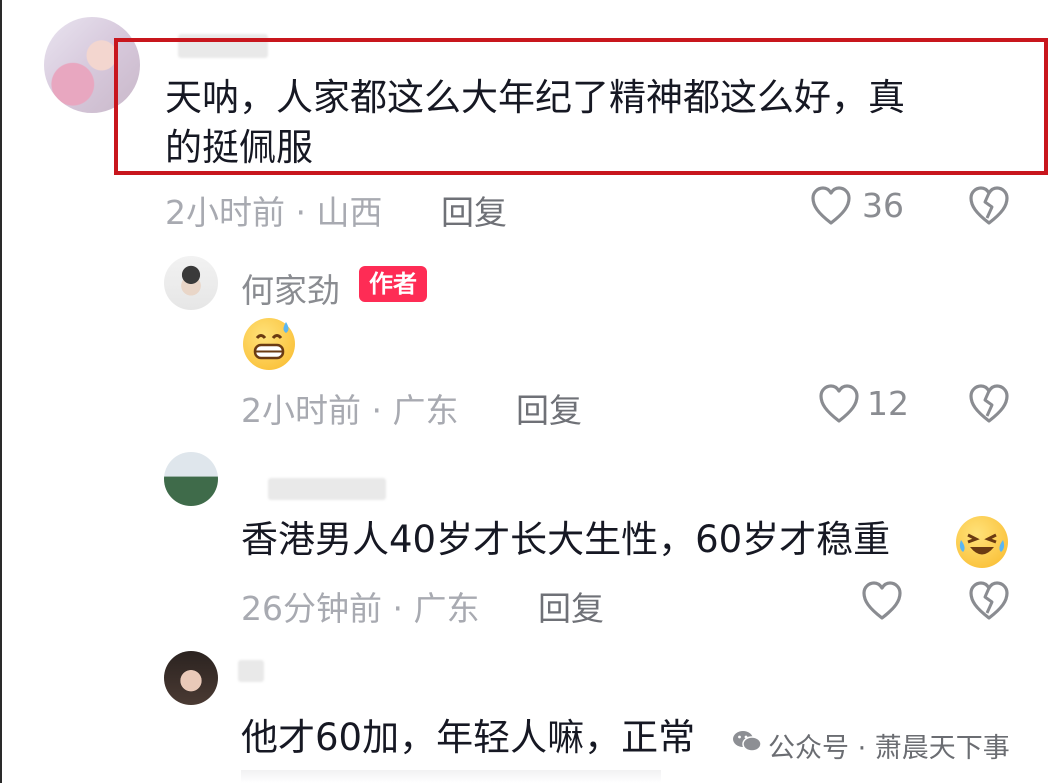  What do you see at coordinates (274, 212) in the screenshot?
I see `comment-meta: 2小时前 · 山西` at bounding box center [274, 212].